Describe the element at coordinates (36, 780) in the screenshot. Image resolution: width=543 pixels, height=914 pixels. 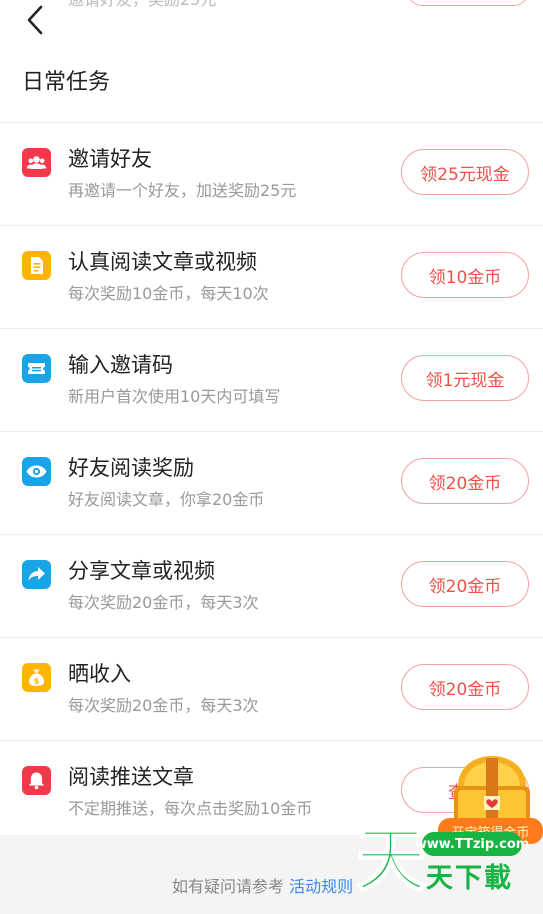
I see `bell-icon` at that location.